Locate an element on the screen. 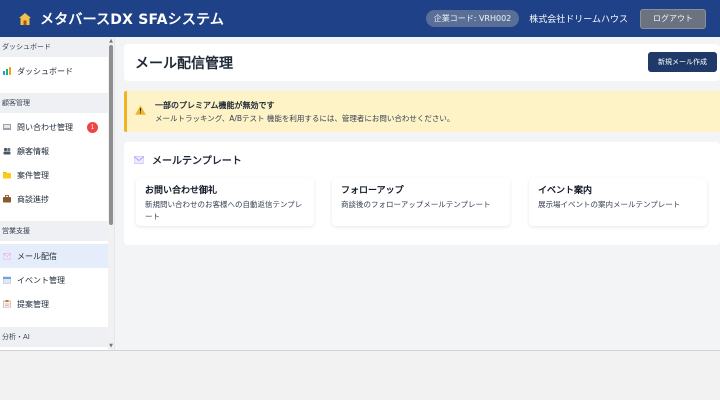 The height and width of the screenshot is (400, 720). folder-icon is located at coordinates (7, 175).